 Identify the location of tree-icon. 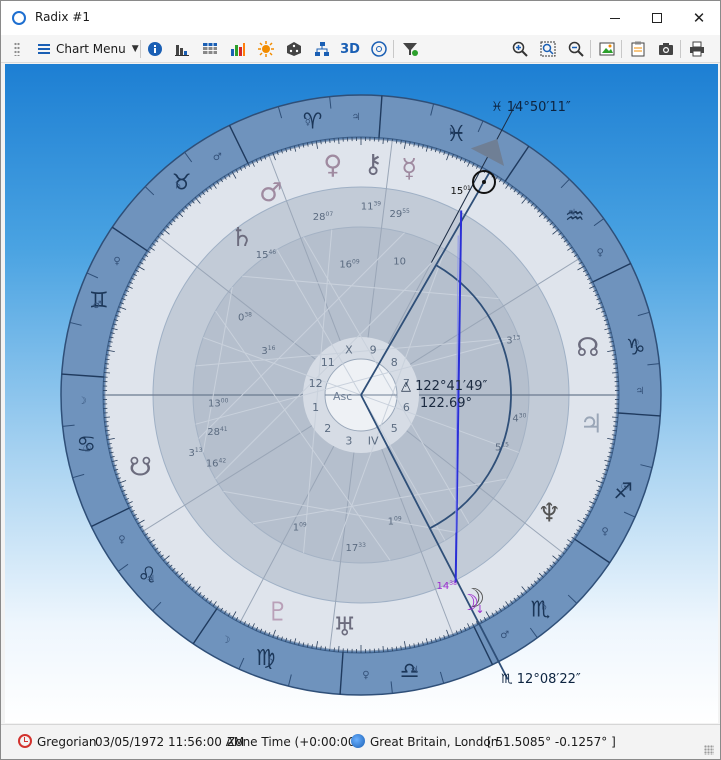
(322, 49).